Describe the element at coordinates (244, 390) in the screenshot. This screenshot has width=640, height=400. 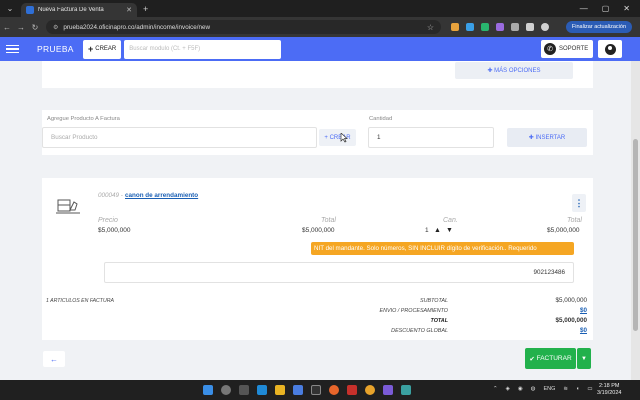
I see `task-view-icon` at that location.